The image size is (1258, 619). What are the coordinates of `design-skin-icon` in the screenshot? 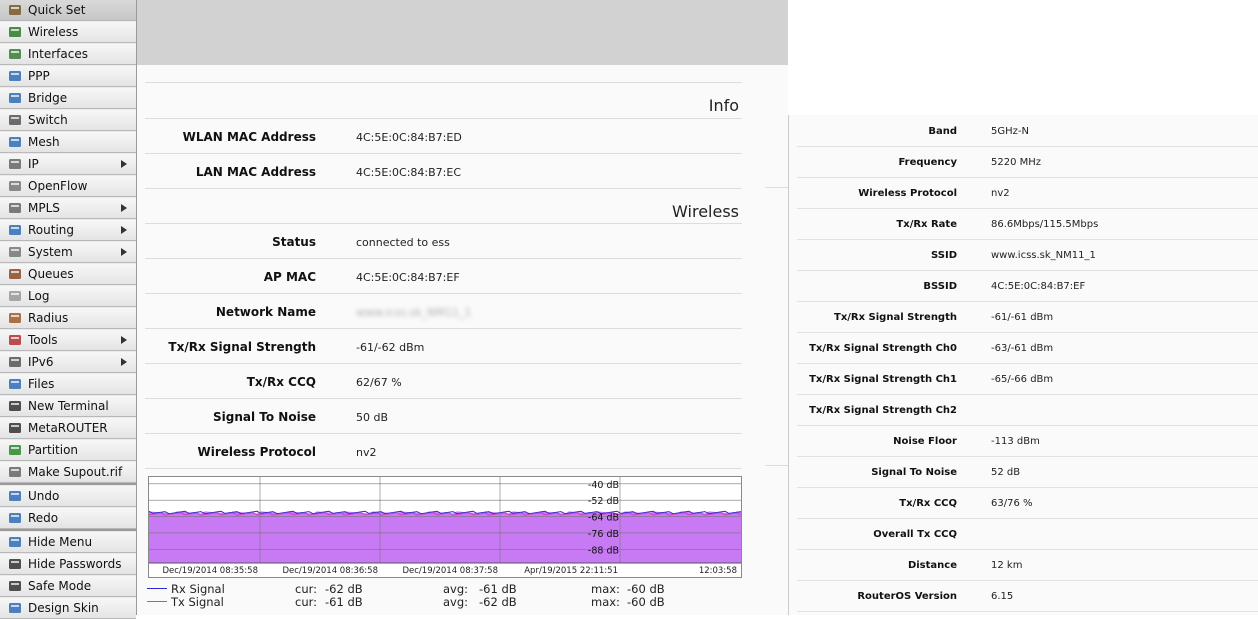 It's located at (15, 608).